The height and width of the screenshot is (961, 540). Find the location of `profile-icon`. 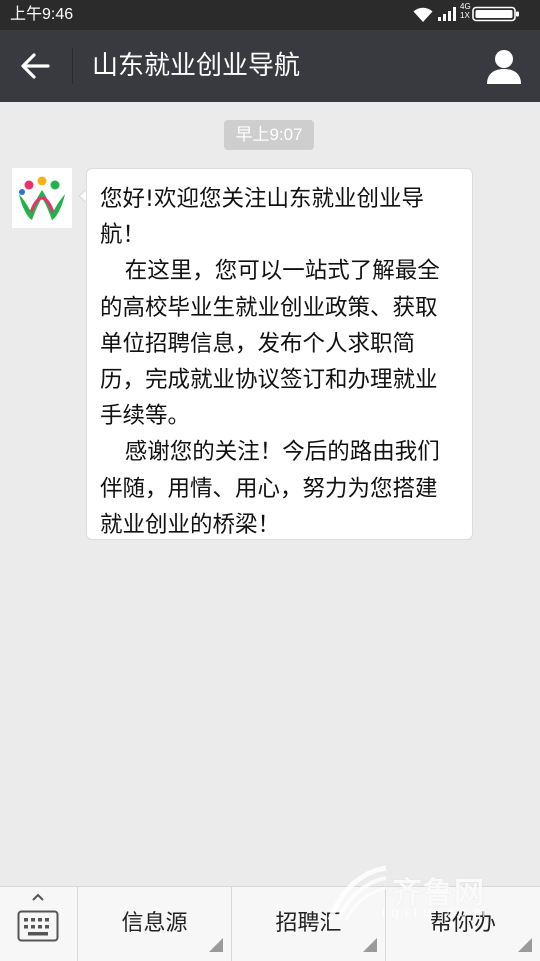

profile-icon is located at coordinates (504, 67).